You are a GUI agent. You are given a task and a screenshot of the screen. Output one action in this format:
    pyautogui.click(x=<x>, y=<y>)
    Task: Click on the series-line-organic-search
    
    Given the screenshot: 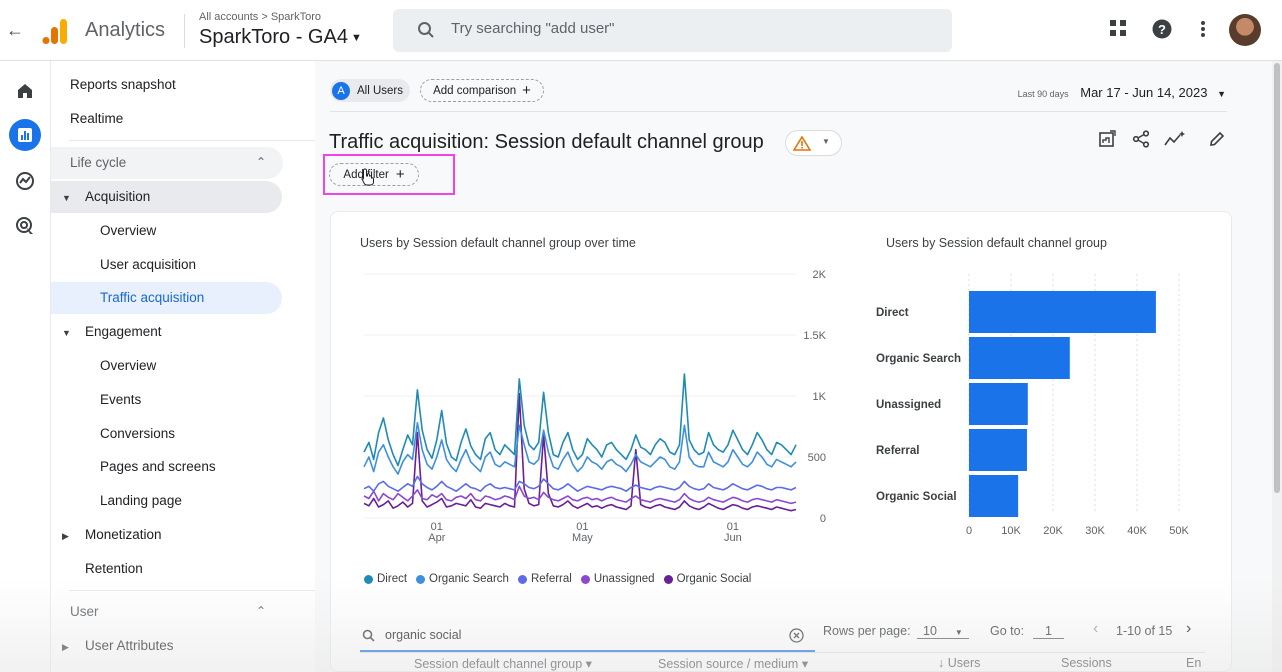 What is the action you would take?
    pyautogui.click(x=580, y=448)
    